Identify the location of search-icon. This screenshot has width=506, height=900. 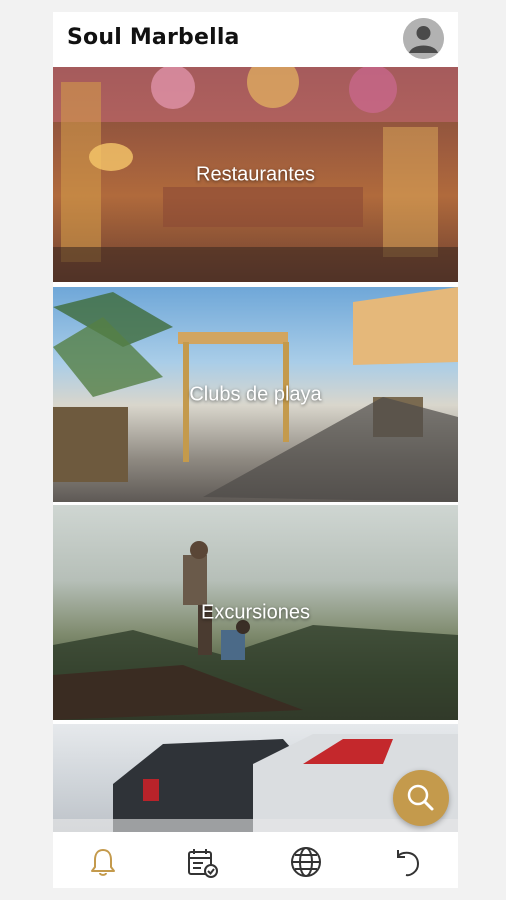
(420, 797).